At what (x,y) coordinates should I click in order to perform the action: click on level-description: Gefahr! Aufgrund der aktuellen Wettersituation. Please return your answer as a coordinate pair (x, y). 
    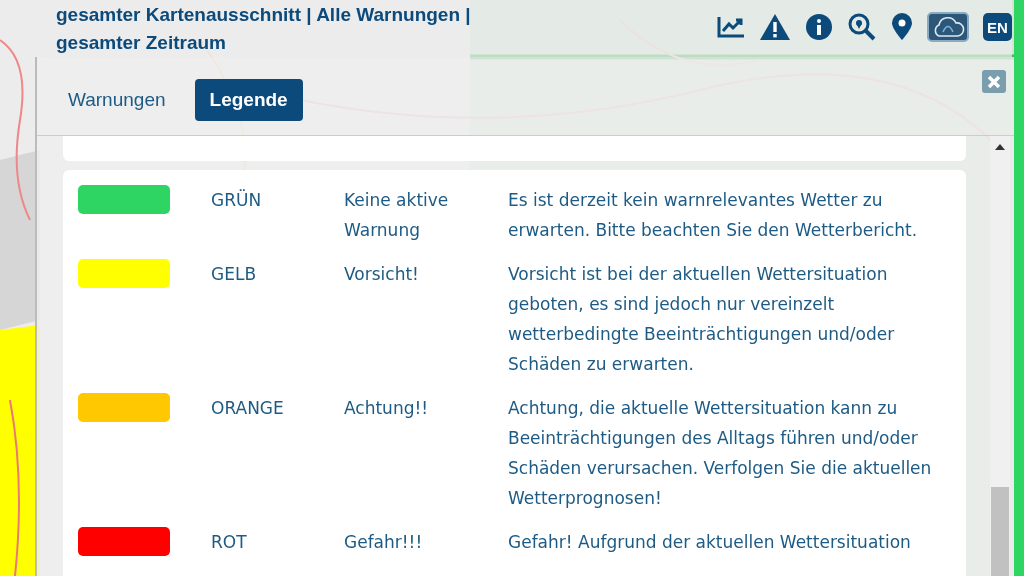
    Looking at the image, I should click on (710, 542).